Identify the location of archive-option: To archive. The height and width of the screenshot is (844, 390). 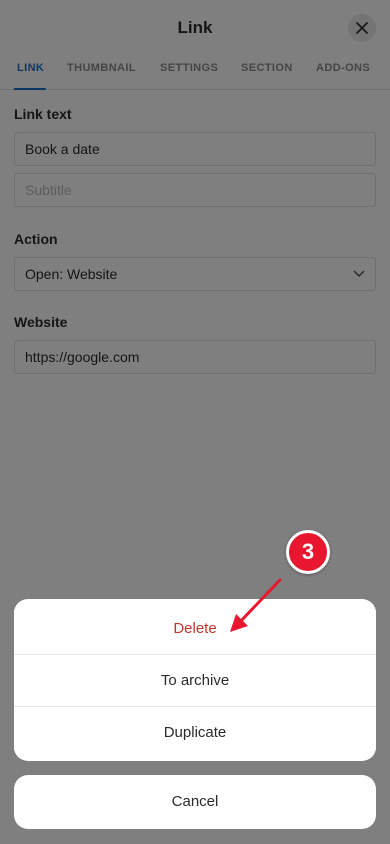
(195, 681).